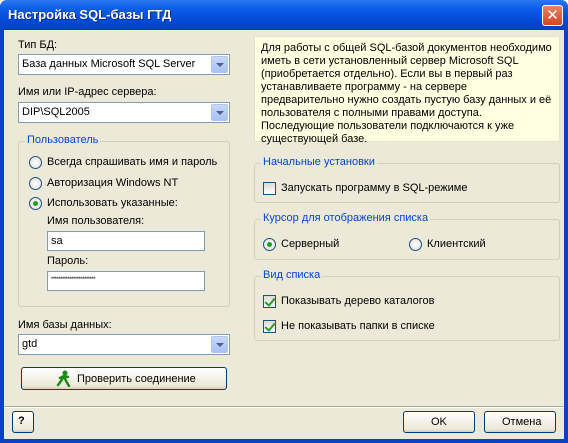 The image size is (568, 443). What do you see at coordinates (269, 188) in the screenshot?
I see `sql-mode-checkbox` at bounding box center [269, 188].